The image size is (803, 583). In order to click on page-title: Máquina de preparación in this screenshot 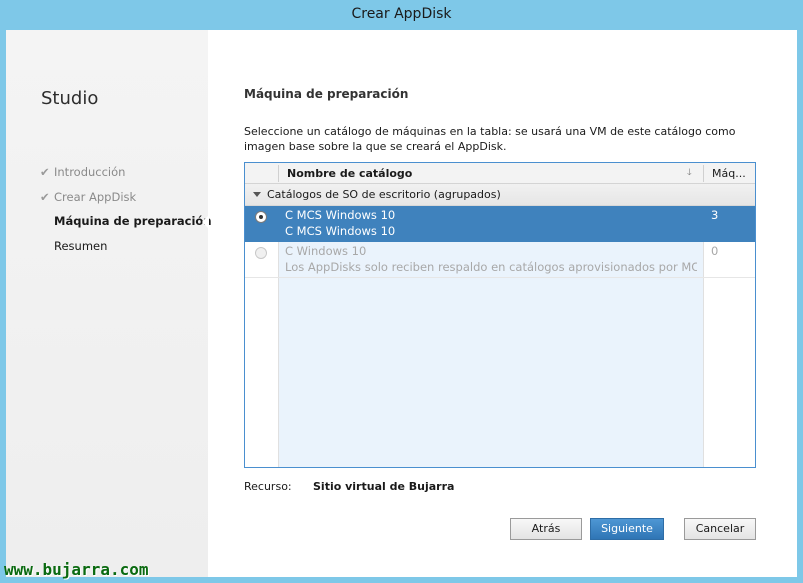, I will do `click(326, 94)`.